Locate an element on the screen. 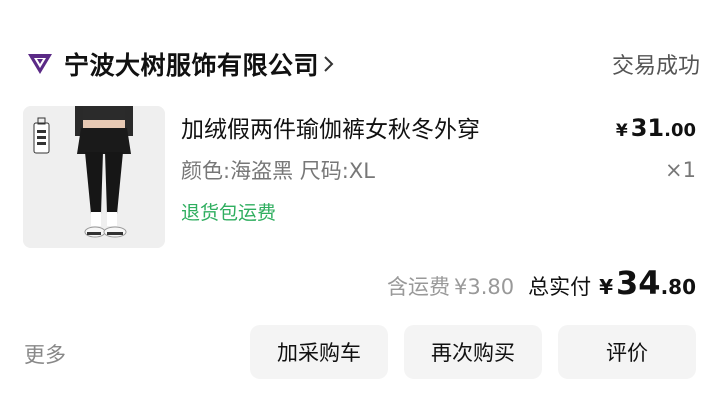  shop-name: 宁波大树服饰有限公司 is located at coordinates (191, 64).